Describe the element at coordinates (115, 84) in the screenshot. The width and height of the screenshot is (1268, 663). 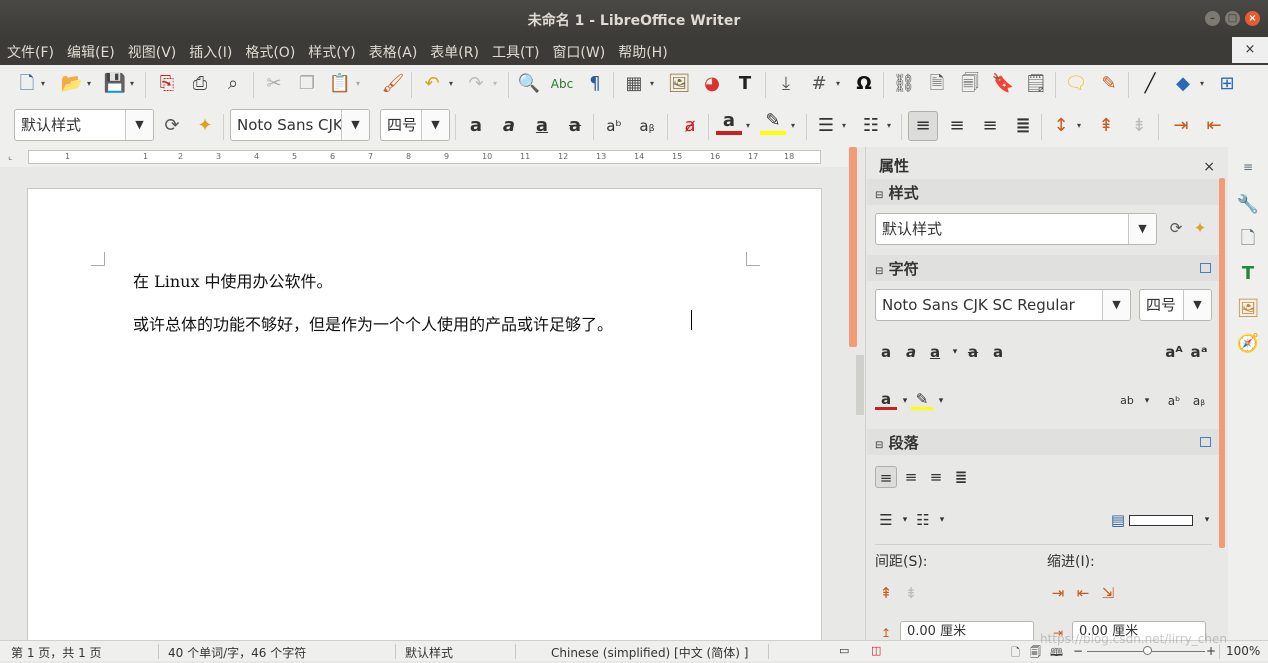
I see `save-icon: 💾` at that location.